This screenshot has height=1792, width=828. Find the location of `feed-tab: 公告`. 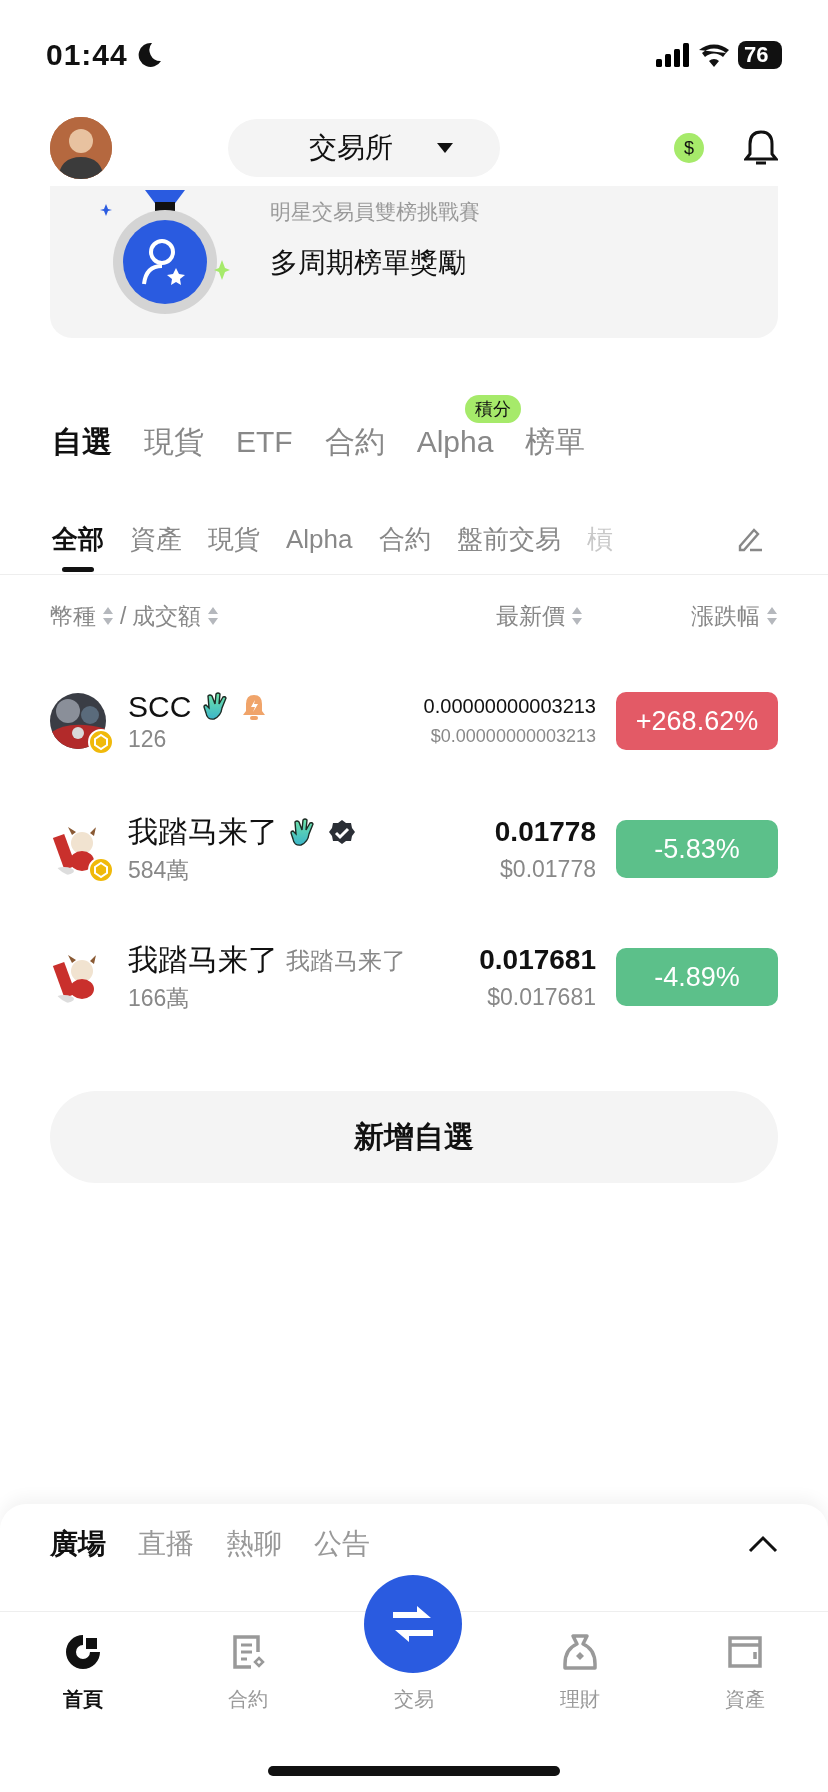

feed-tab: 公告 is located at coordinates (342, 1543).